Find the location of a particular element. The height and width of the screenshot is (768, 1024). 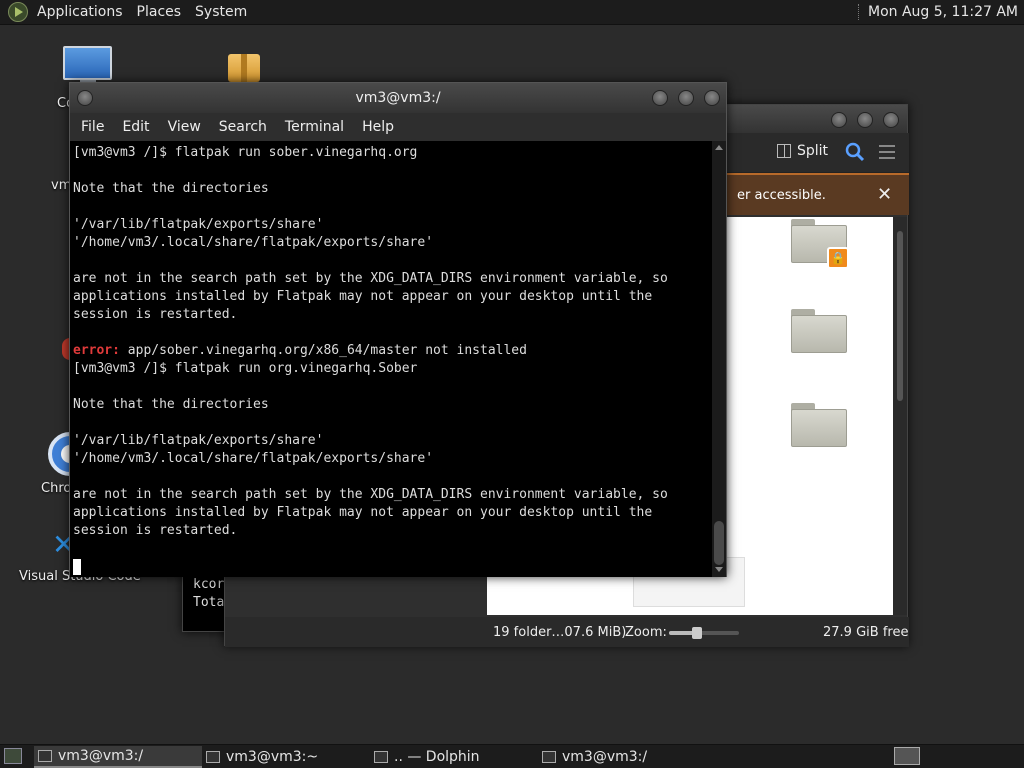

zoom-label: Zoom: is located at coordinates (646, 632).